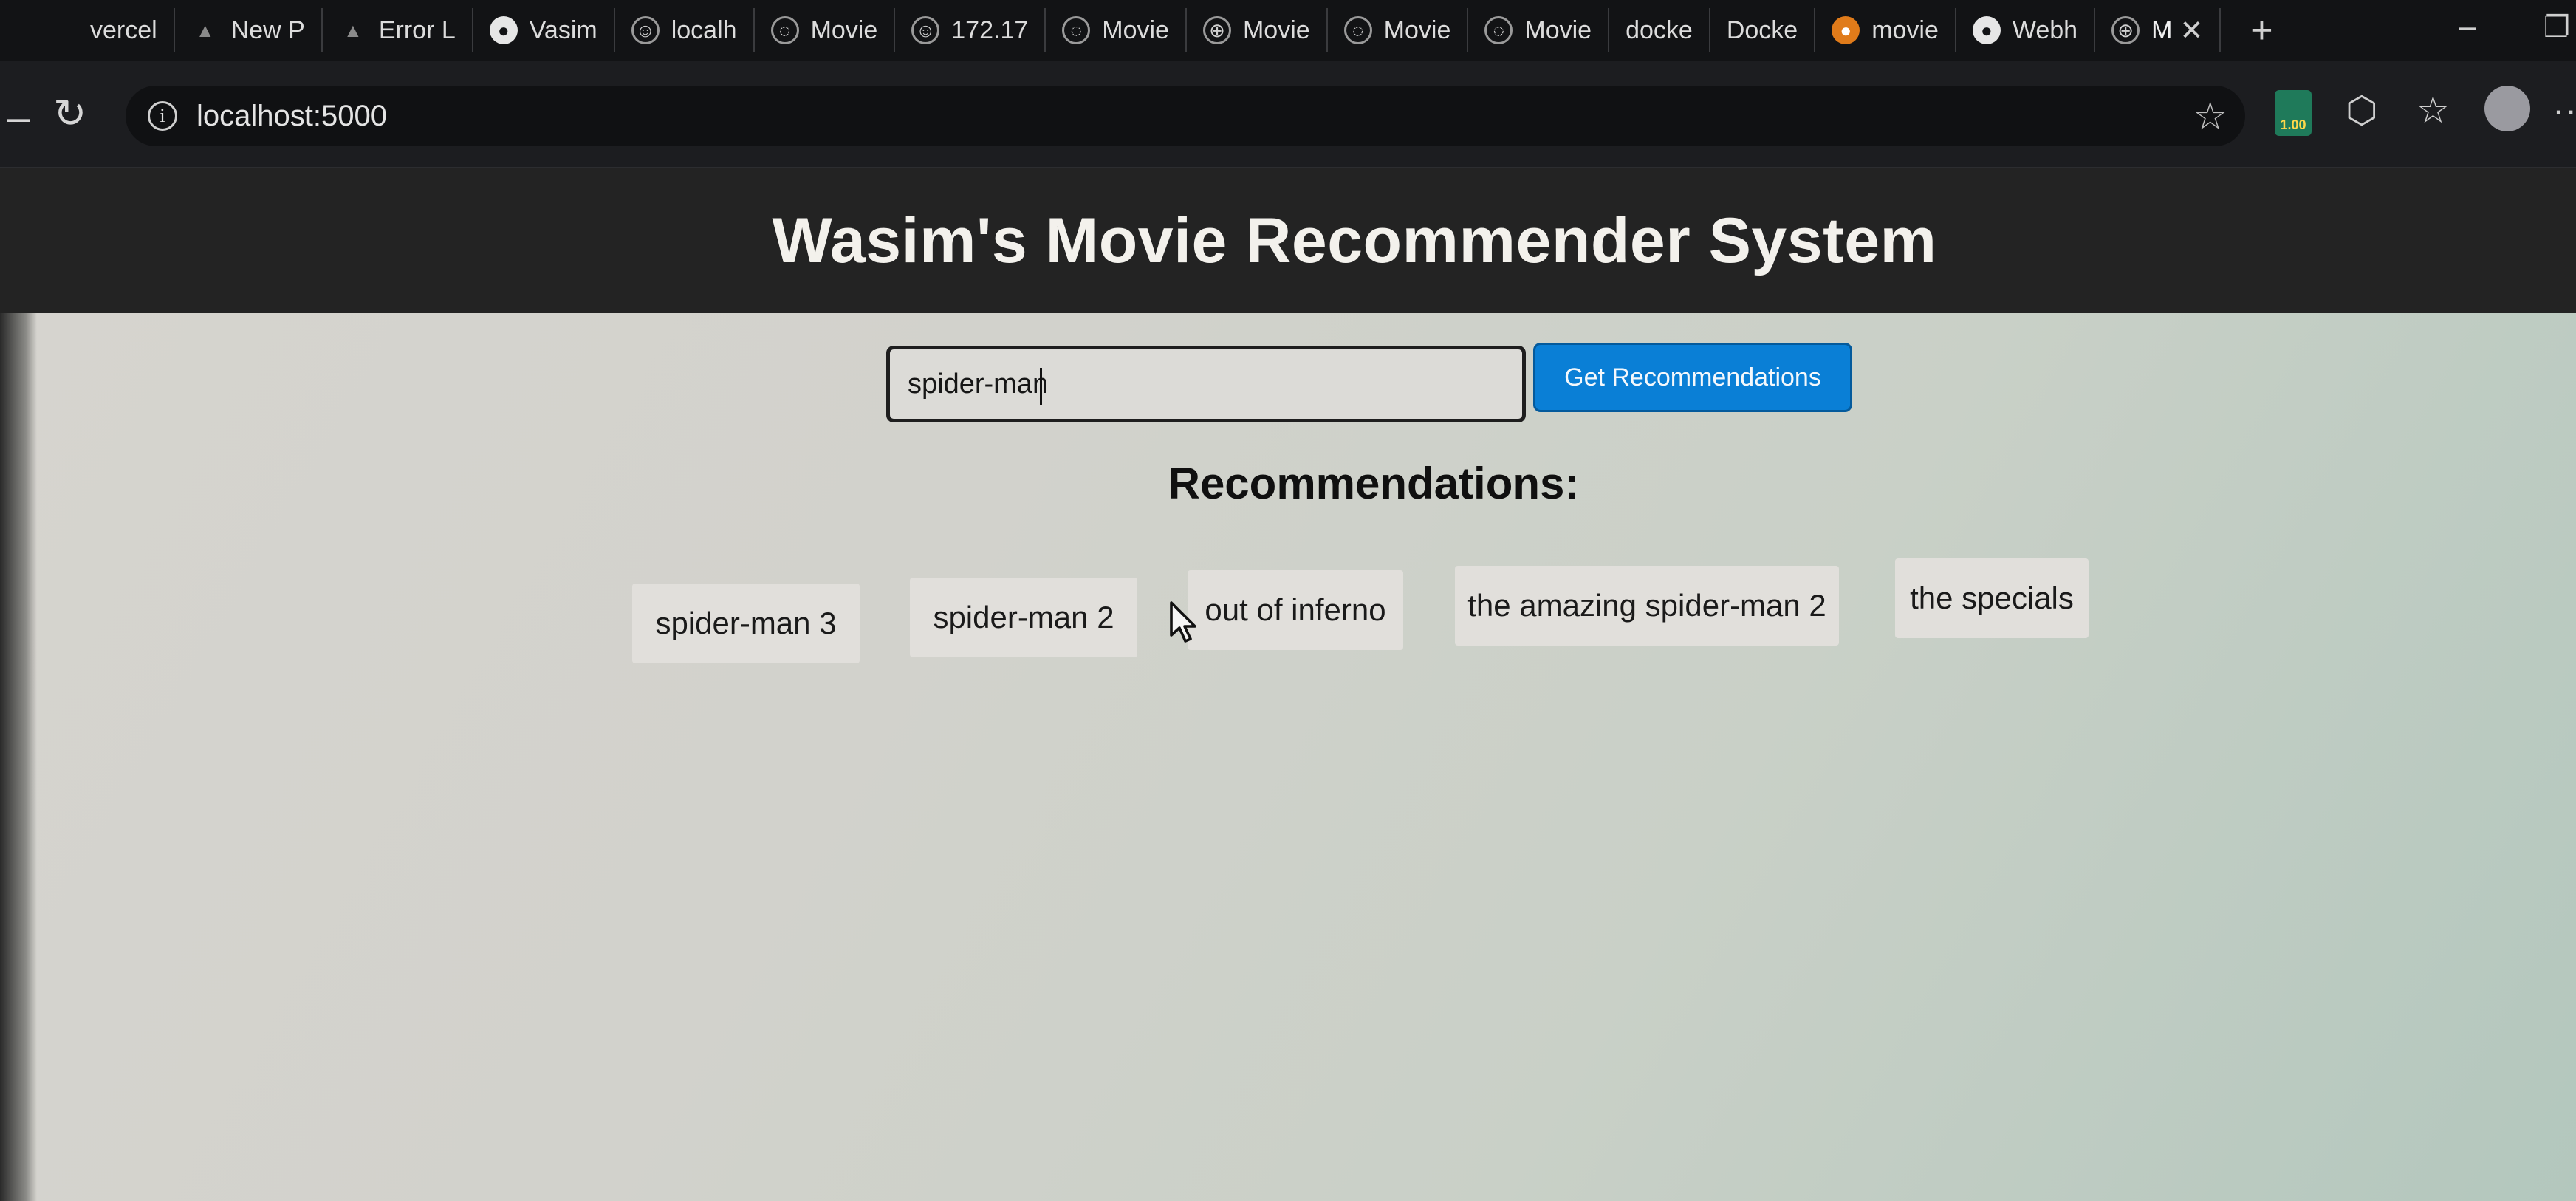 The image size is (2576, 1201). I want to click on page-title: Wasim's Movie Recommender System, so click(1354, 240).